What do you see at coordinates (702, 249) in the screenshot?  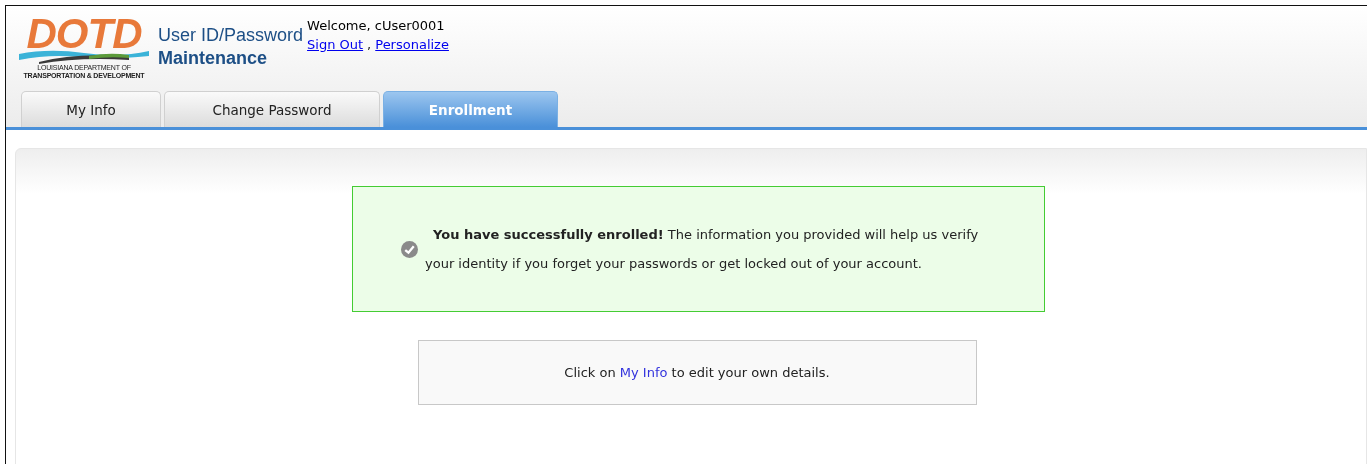 I see `success-message: You have successfully enrolled! The information you provided will help us verify your identity if you forget your passwords or get locked out of your account.` at bounding box center [702, 249].